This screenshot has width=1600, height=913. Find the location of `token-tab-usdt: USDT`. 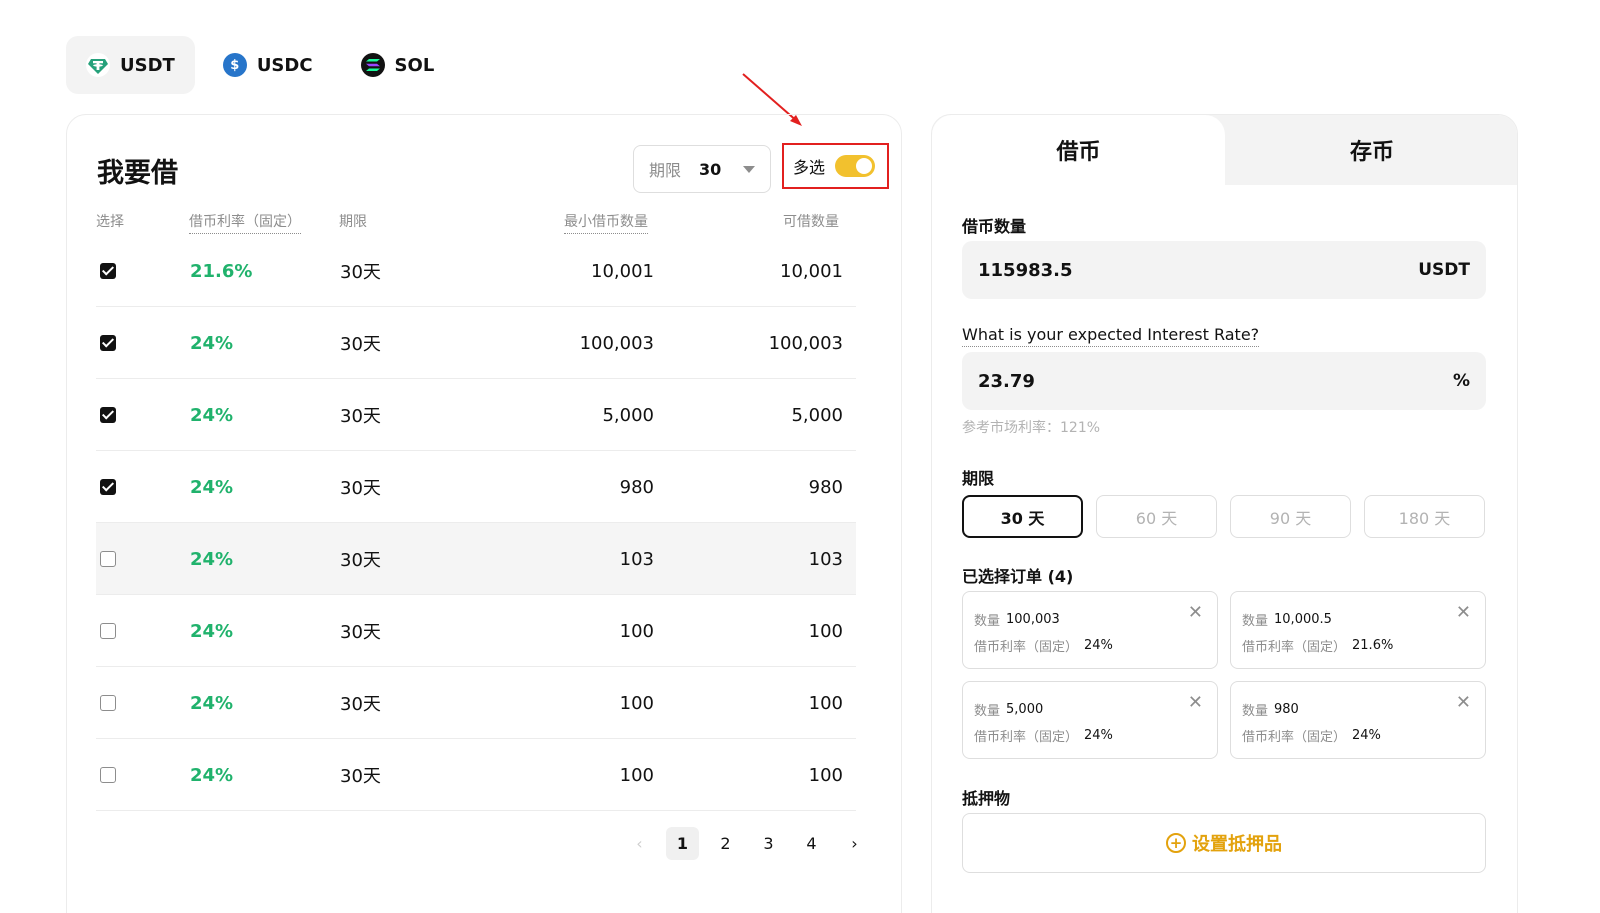

token-tab-usdt: USDT is located at coordinates (130, 65).